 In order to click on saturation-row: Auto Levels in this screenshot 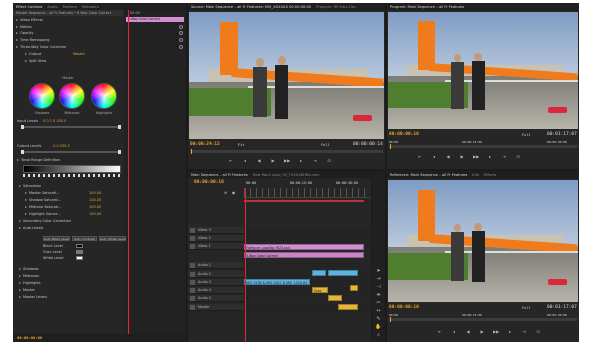, I will do `click(99, 228)`.